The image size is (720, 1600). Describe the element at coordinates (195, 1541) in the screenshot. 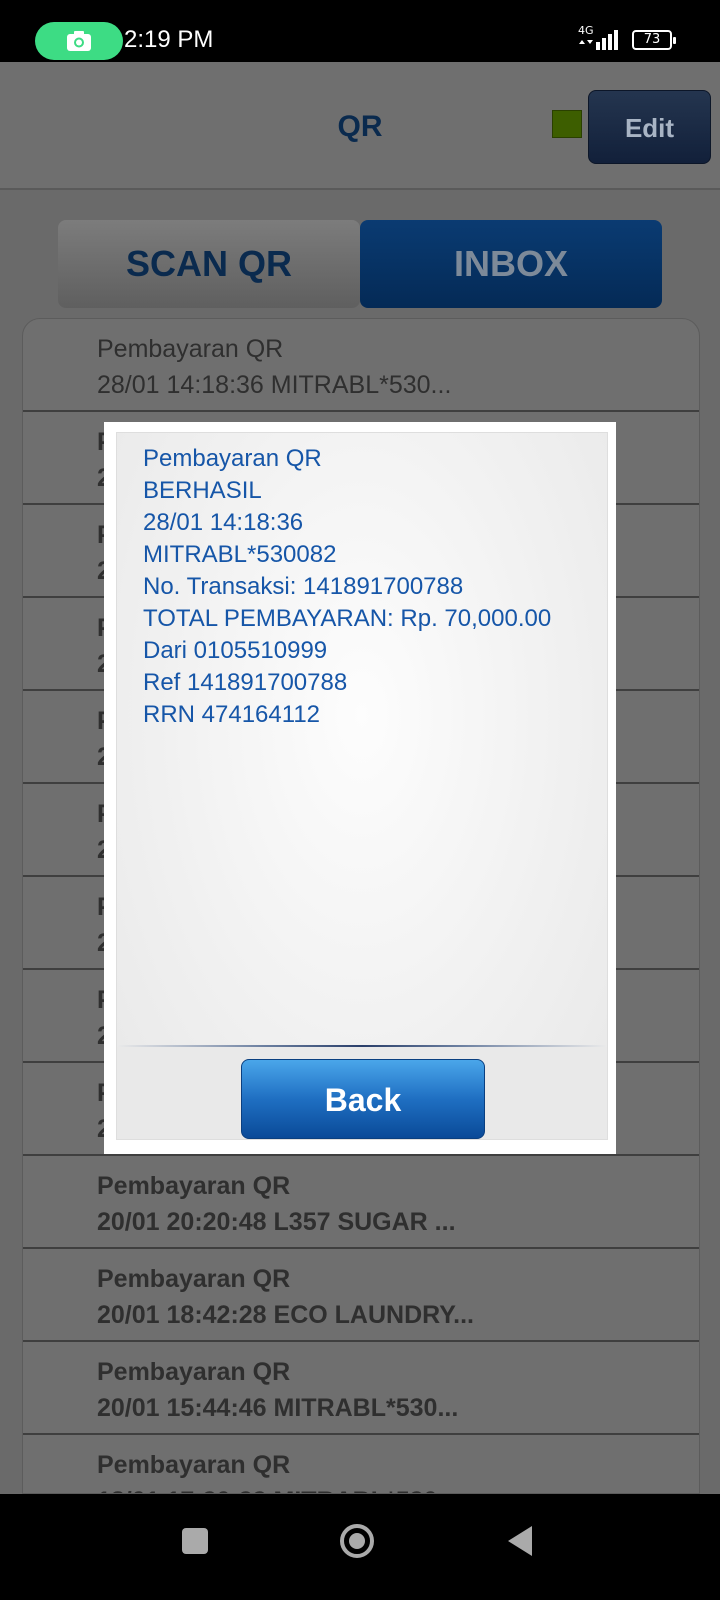

I see `recent-apps-icon` at that location.